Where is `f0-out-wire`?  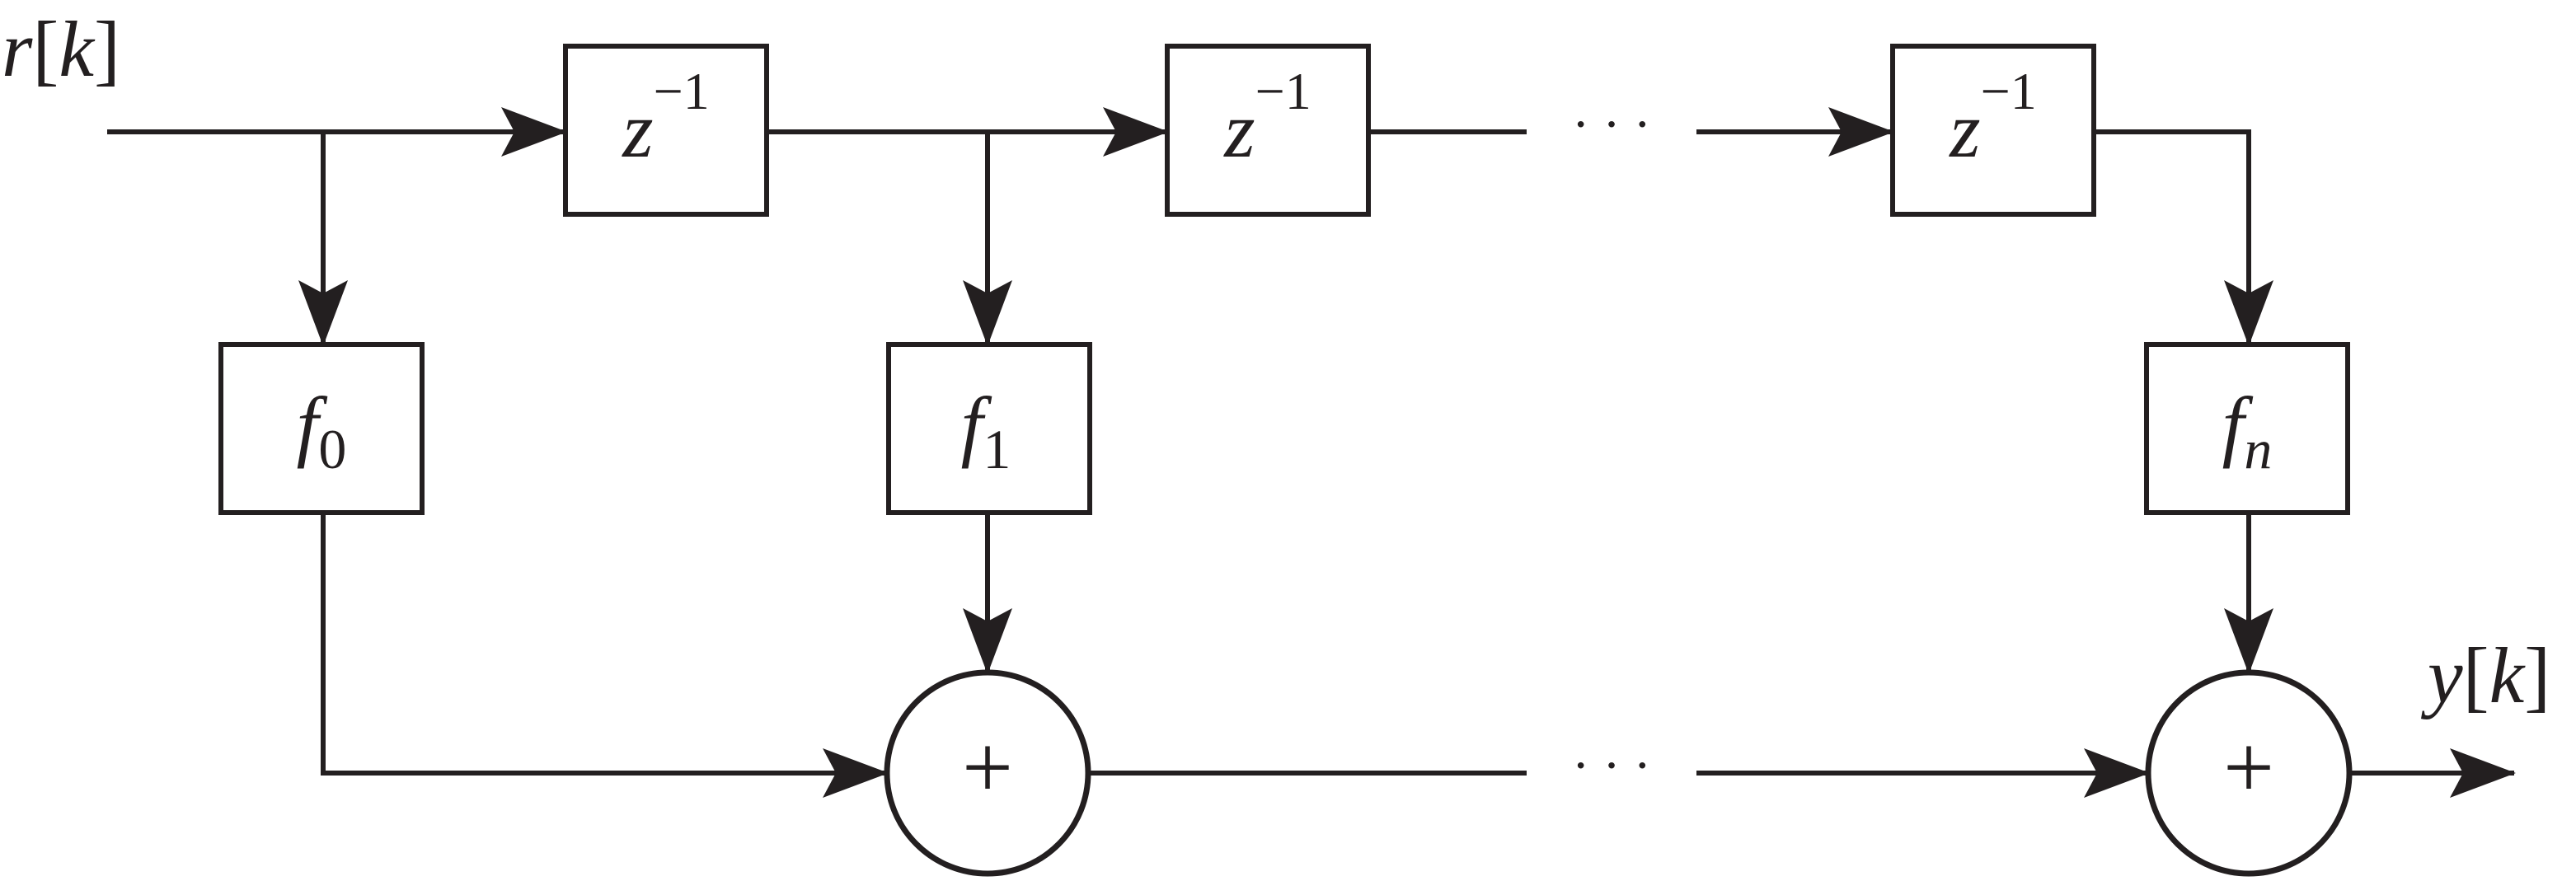 f0-out-wire is located at coordinates (605, 655).